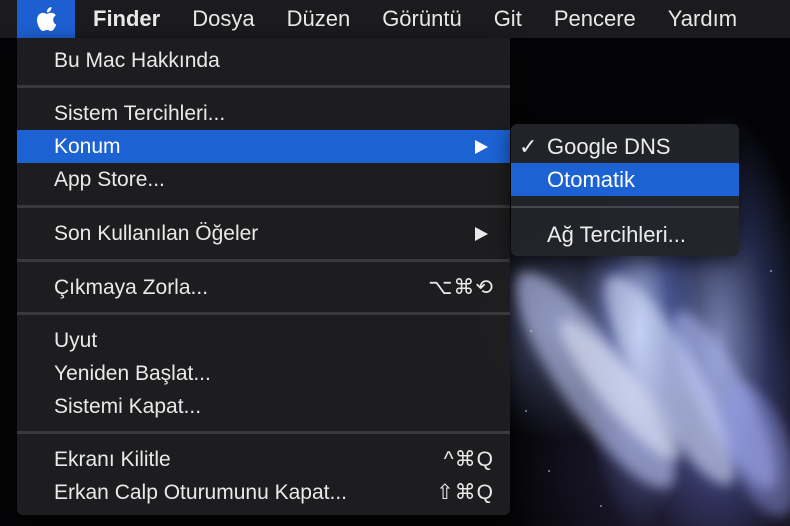 The height and width of the screenshot is (526, 790). Describe the element at coordinates (263, 146) in the screenshot. I see `menu-item-location: Konum` at that location.